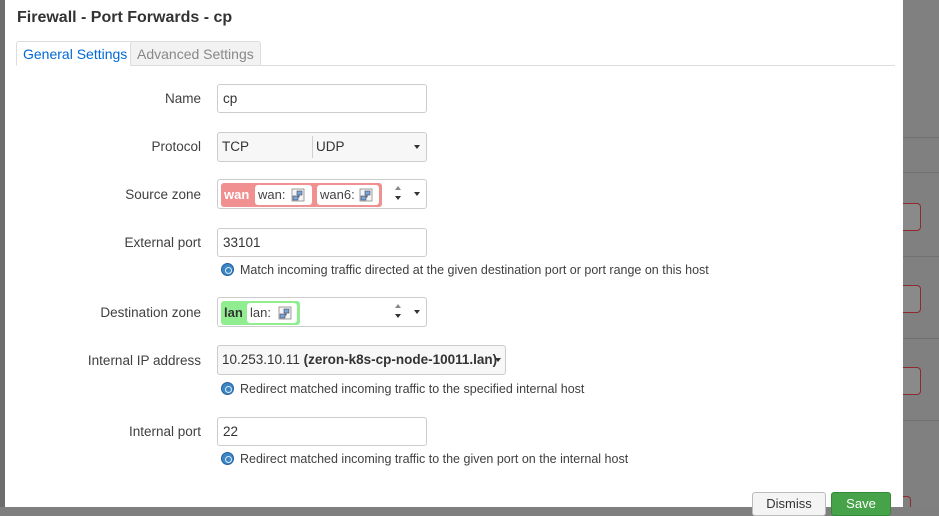  I want to click on protocol-option-udp: UDP, so click(330, 147).